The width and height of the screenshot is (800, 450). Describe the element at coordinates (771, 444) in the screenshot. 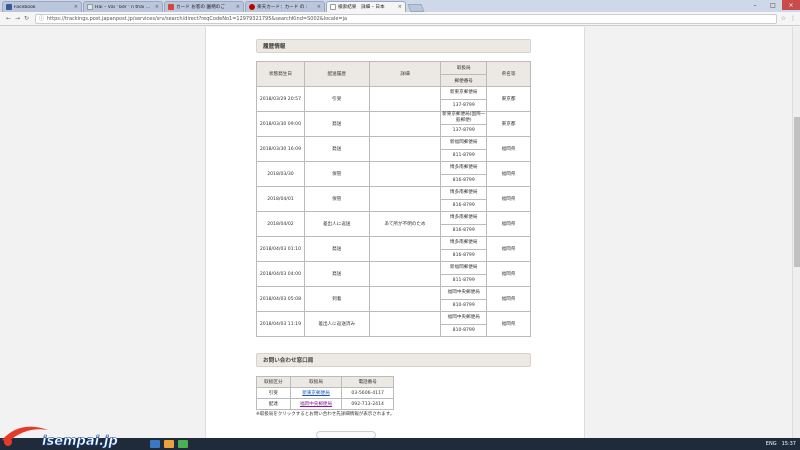

I see `language-indicator: ENG` at that location.